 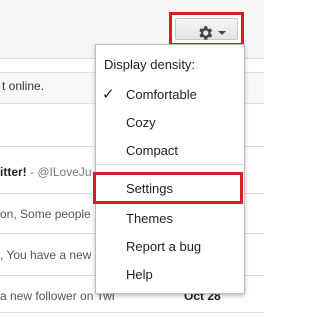 I want to click on email-row: , You have a new, so click(x=45, y=255).